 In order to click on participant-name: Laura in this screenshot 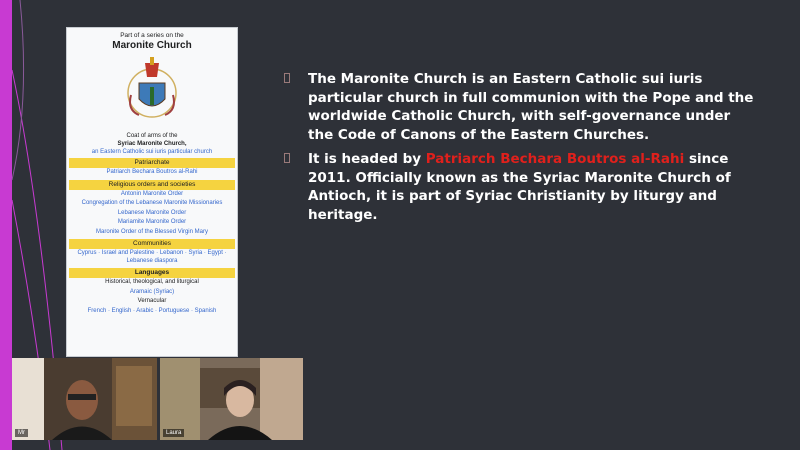, I will do `click(174, 433)`.